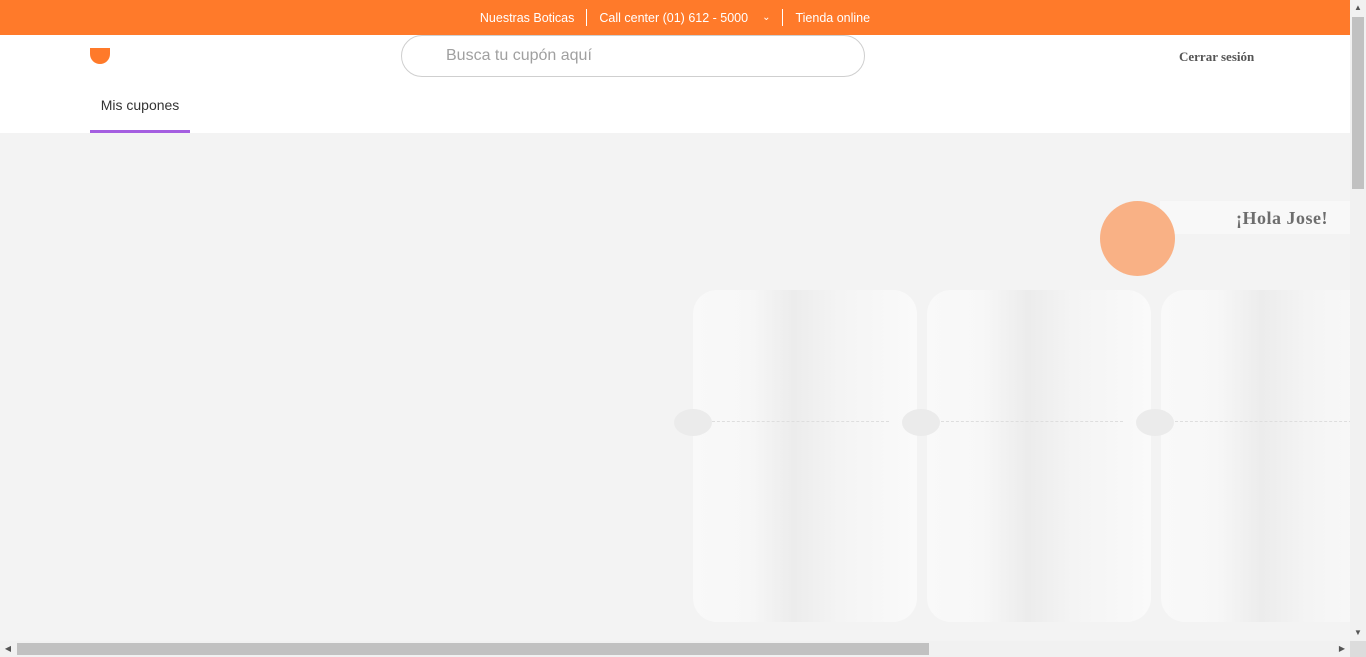 This screenshot has height=657, width=1366. What do you see at coordinates (473, 649) in the screenshot?
I see `horizontal-scroll-thumb` at bounding box center [473, 649].